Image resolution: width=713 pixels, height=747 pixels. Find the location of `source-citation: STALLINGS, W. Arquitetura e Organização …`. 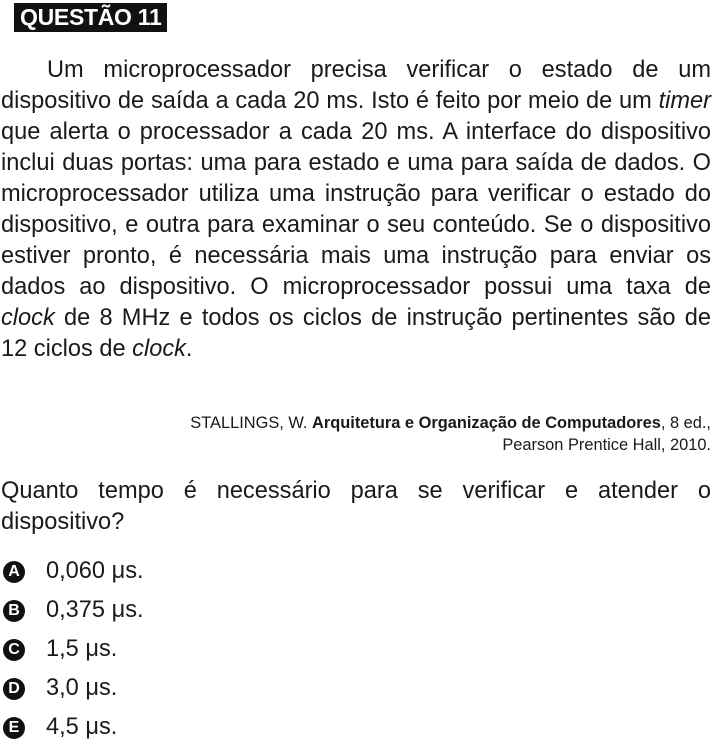

source-citation: STALLINGS, W. Arquitetura e Organização … is located at coordinates (366, 434).